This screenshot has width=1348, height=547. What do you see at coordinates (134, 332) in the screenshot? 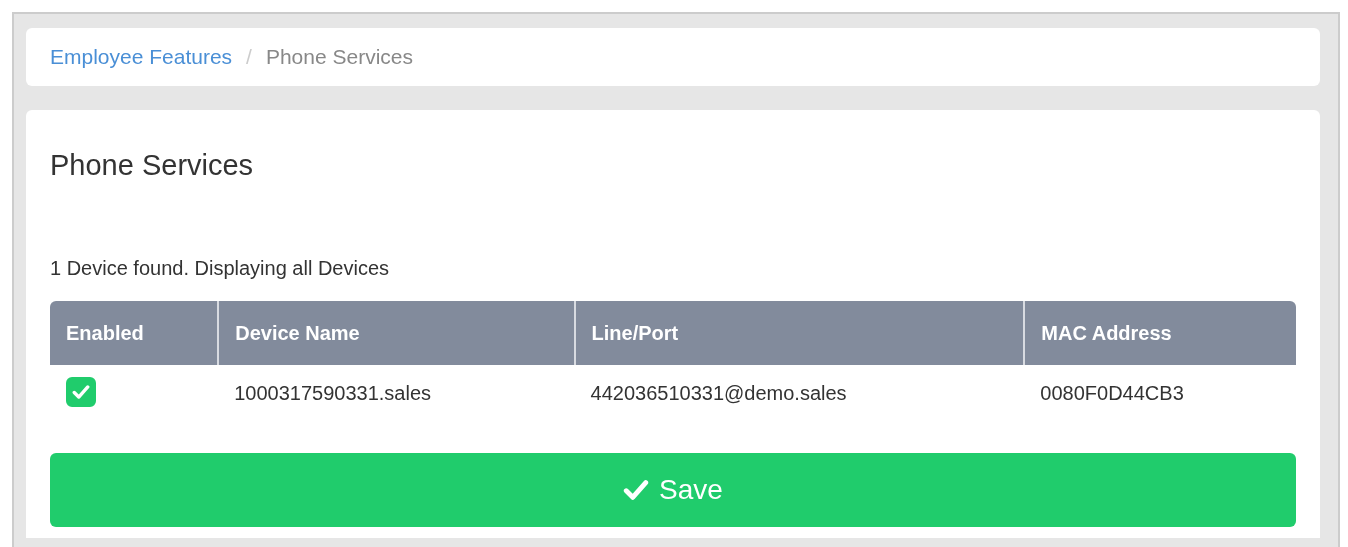
I see `column-header: Enabled` at bounding box center [134, 332].